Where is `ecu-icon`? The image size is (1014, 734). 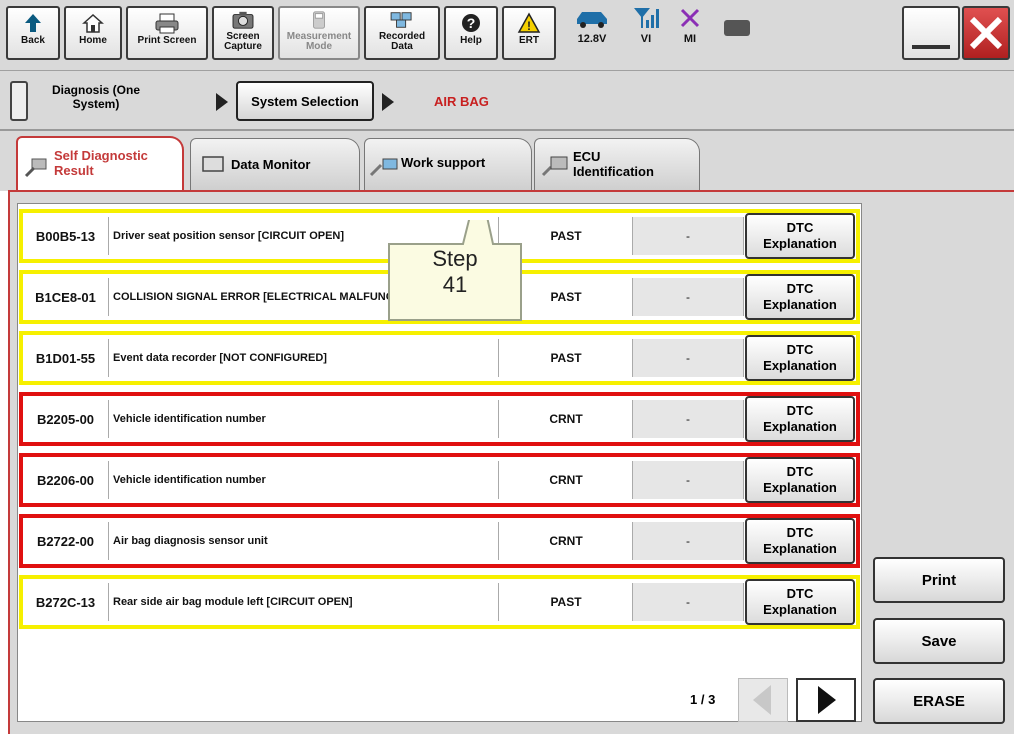 ecu-icon is located at coordinates (554, 166).